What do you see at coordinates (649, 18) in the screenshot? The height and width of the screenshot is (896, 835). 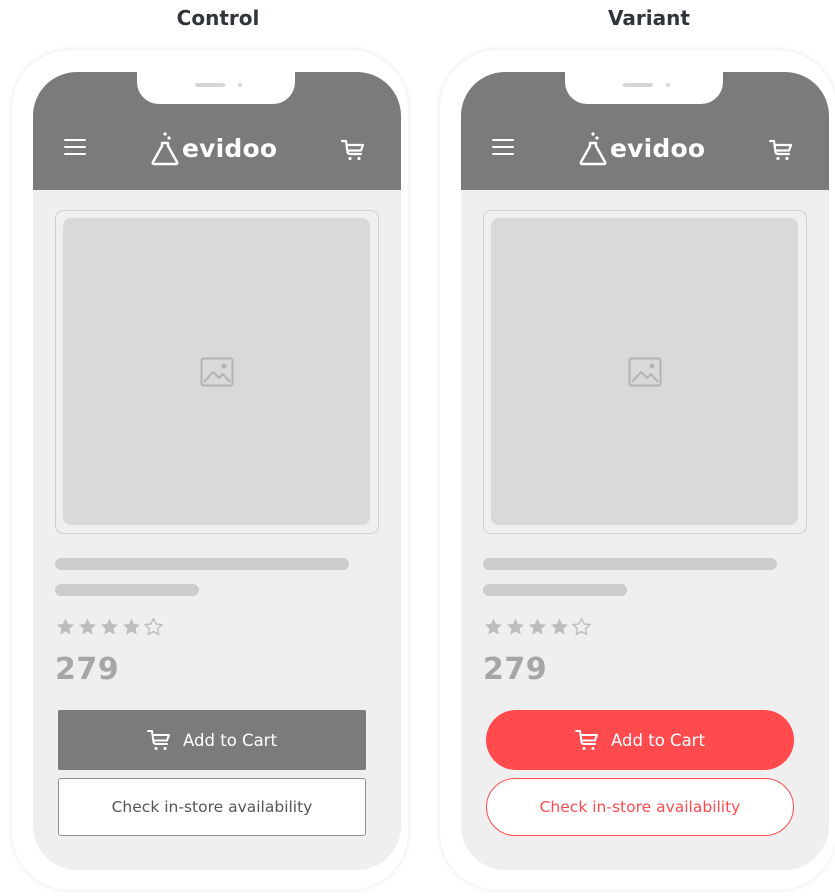 I see `variant-column-title: Variant` at bounding box center [649, 18].